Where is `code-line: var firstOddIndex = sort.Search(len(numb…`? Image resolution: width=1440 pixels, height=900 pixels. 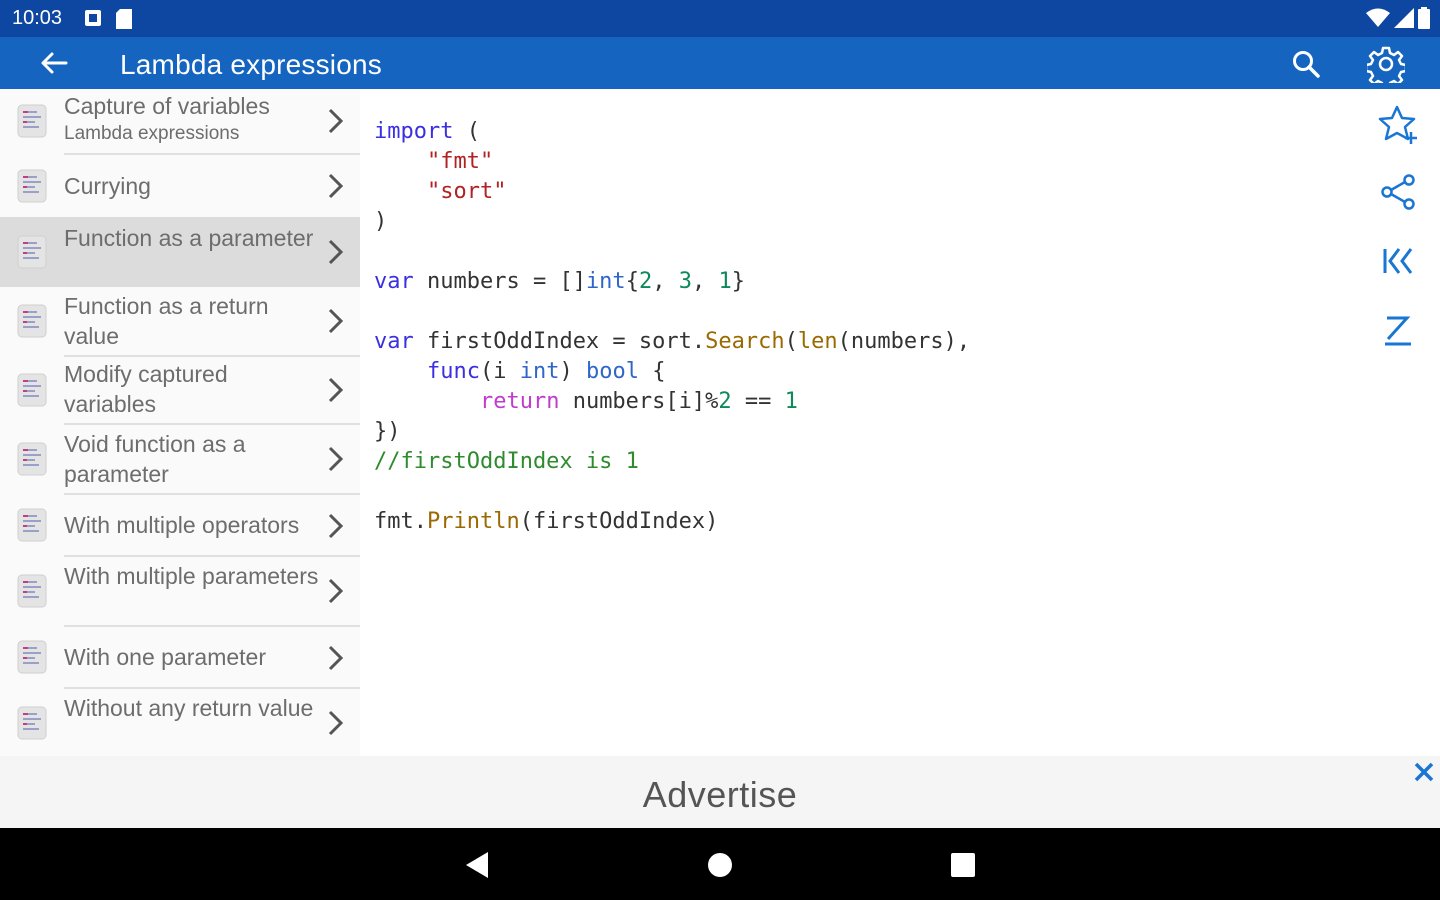 code-line: var firstOddIndex = sort.Search(len(numb… is located at coordinates (672, 342).